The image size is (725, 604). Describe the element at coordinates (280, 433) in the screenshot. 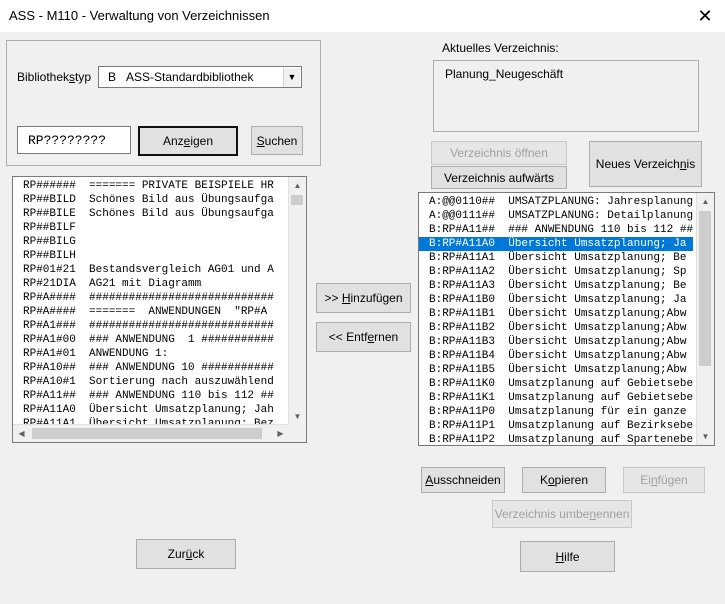

I see `scroll-right-icon: ▶` at that location.